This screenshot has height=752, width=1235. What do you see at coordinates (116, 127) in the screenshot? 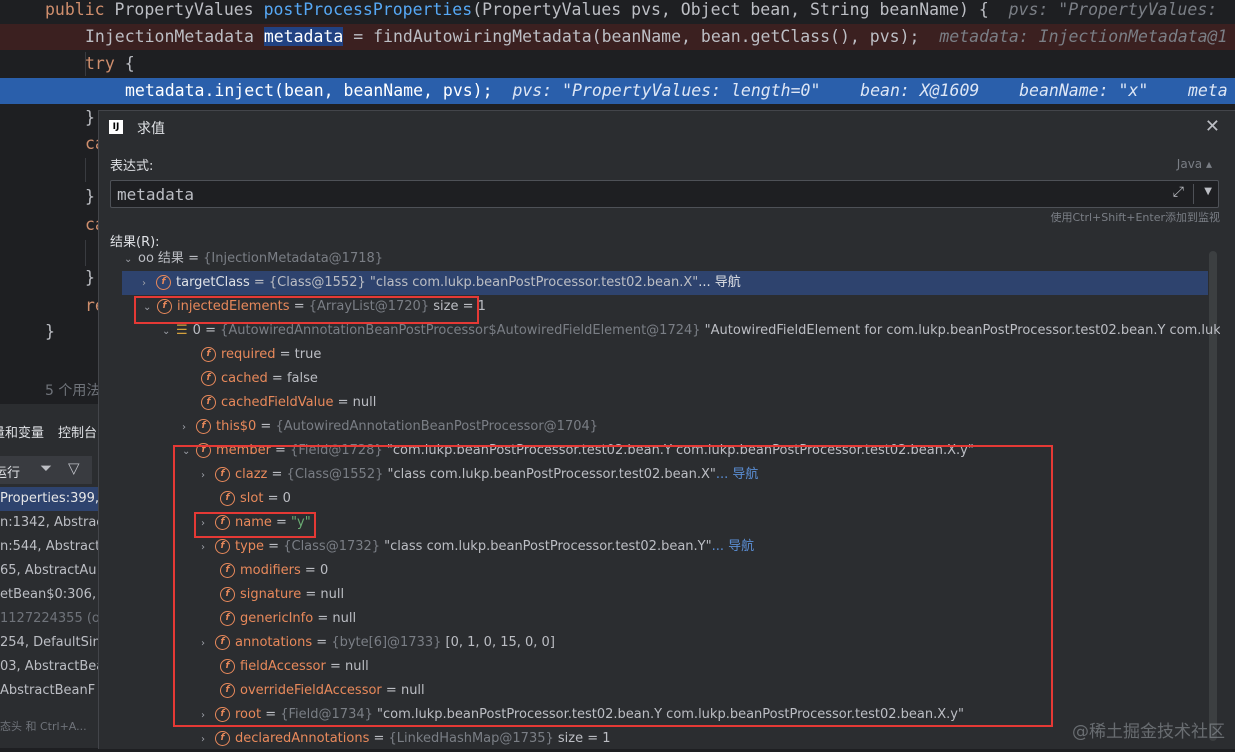
I see `intellij-logo-icon: IJ` at bounding box center [116, 127].